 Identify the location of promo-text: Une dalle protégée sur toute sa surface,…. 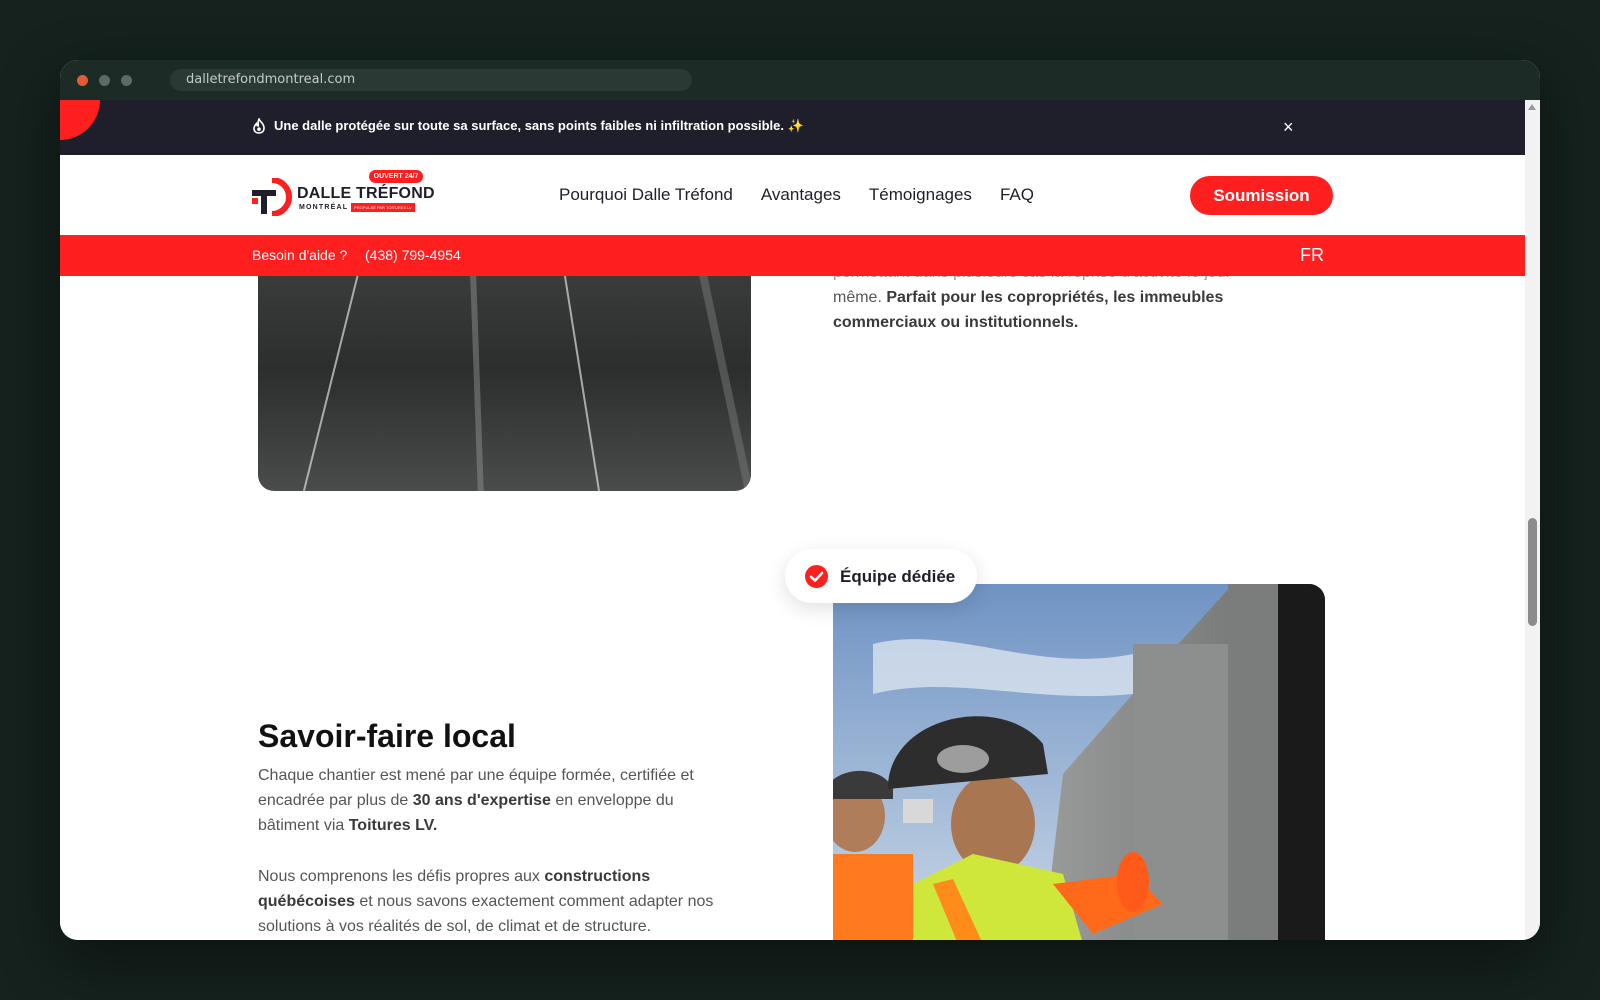
(539, 125).